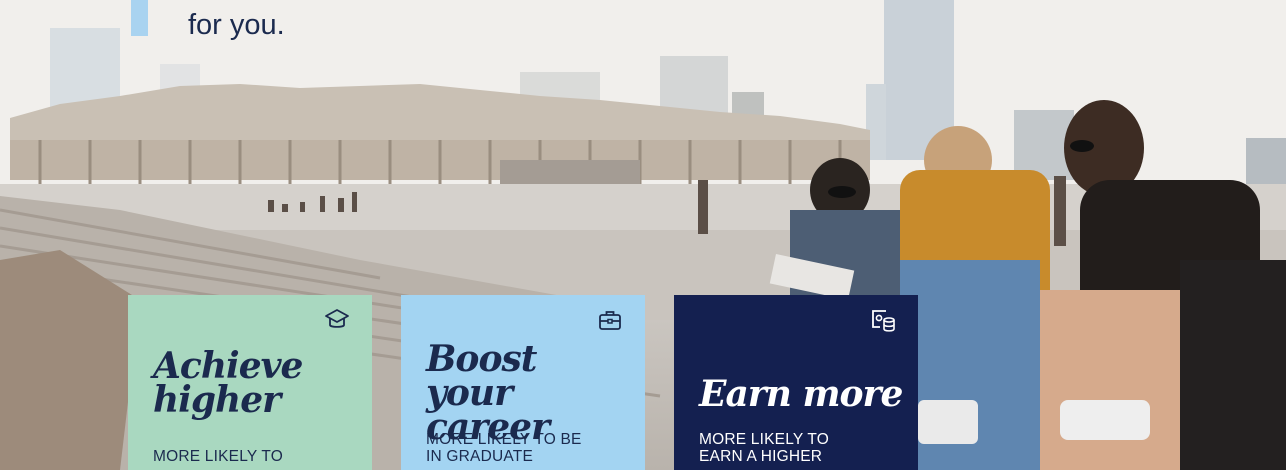 The width and height of the screenshot is (1286, 470). Describe the element at coordinates (504, 439) in the screenshot. I see `card-description-line1: MORE LIKELY TO BE` at that location.